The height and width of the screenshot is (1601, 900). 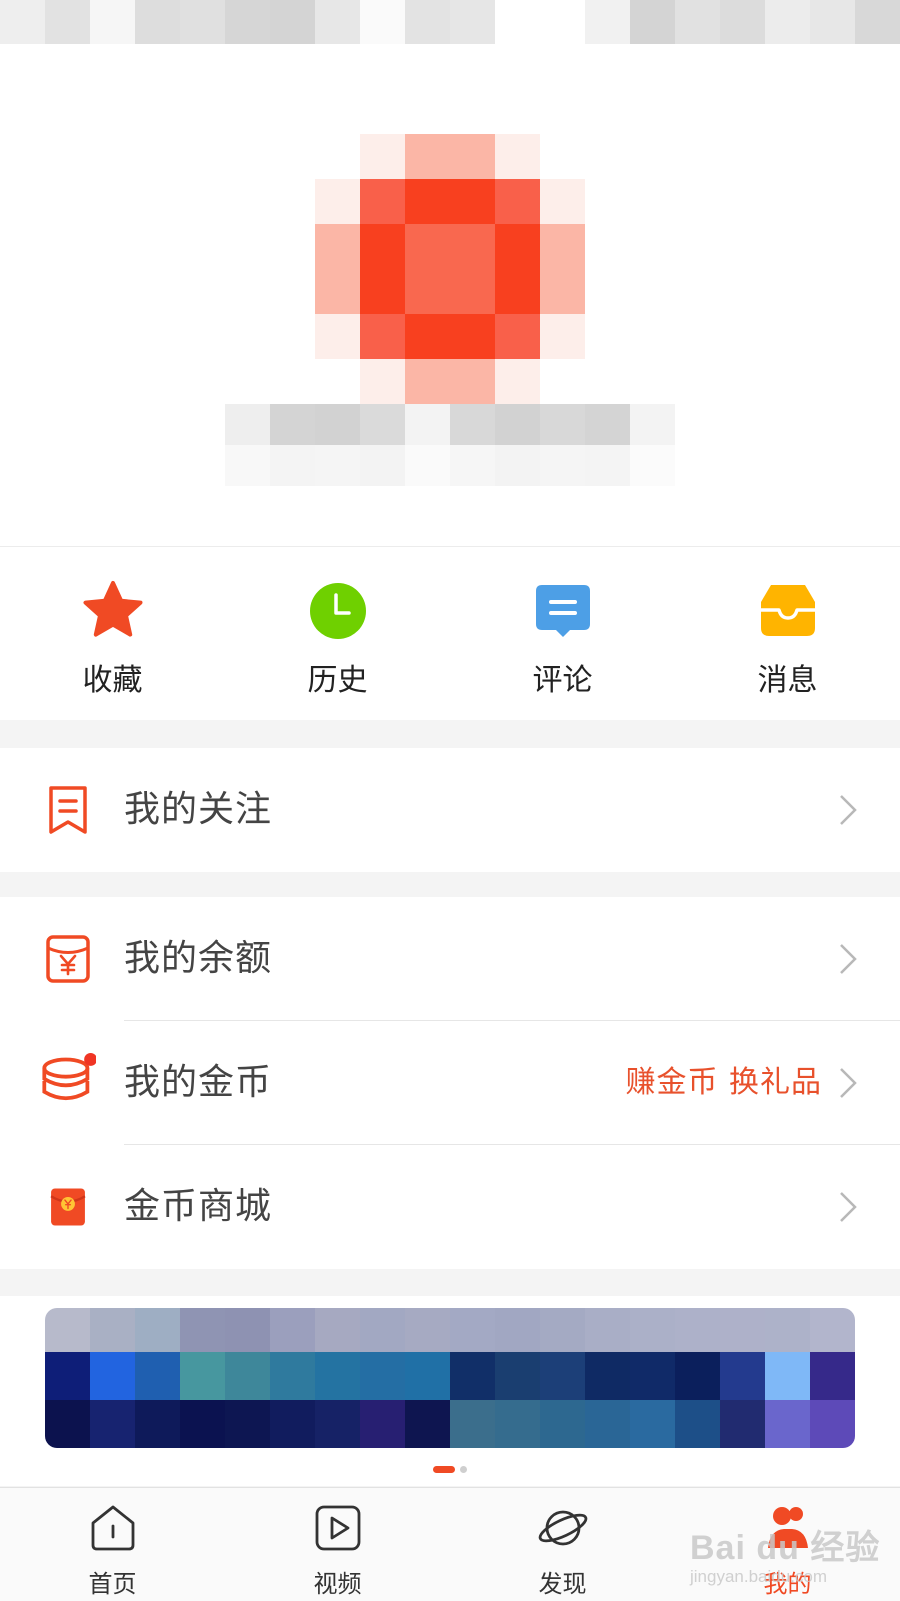 I want to click on my-coins-label: 我的金币, so click(x=198, y=1082).